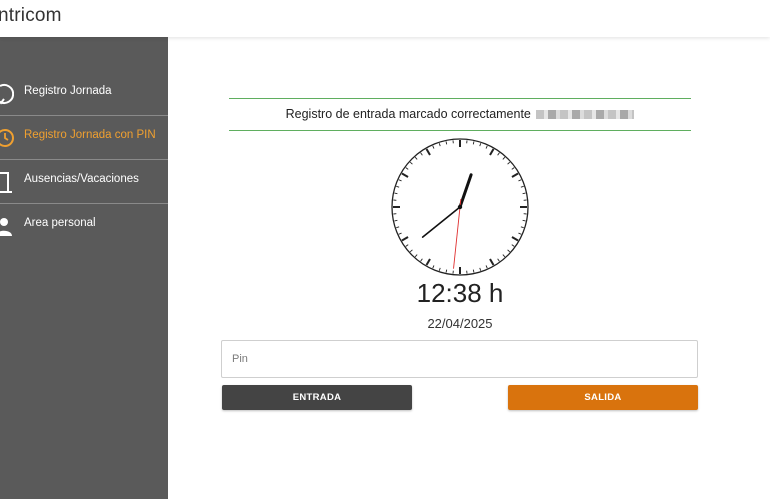 The height and width of the screenshot is (499, 770). I want to click on sidebar-item-label: Registro Jornada, so click(68, 91).